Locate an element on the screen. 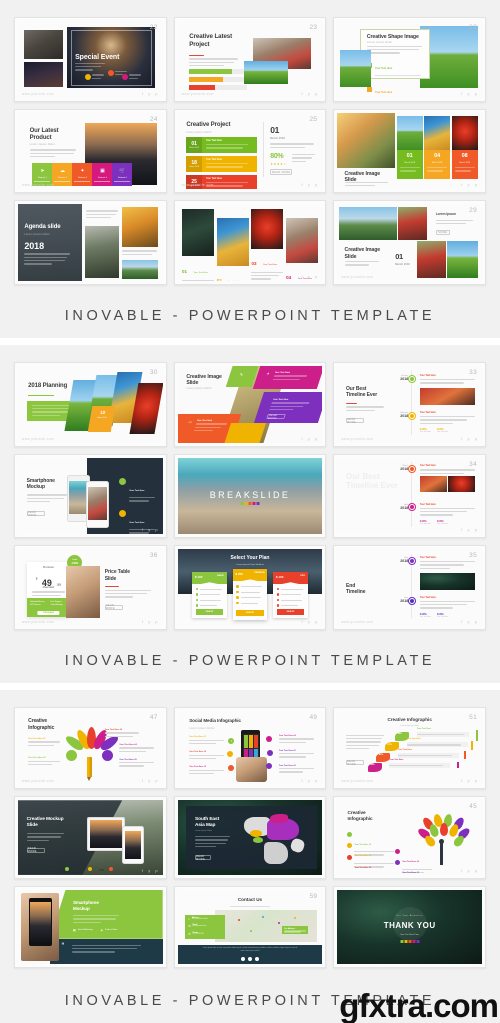 The width and height of the screenshot is (500, 1023). slide-end-timeline: 35 End Timeline May 2018 Your Text Here is located at coordinates (409, 587).